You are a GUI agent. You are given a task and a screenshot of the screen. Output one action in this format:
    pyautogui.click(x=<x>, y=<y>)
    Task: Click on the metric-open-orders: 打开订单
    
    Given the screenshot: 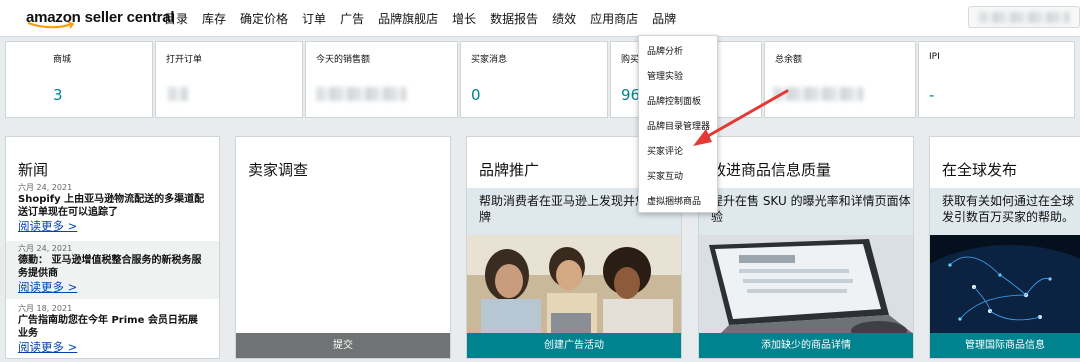 What is the action you would take?
    pyautogui.click(x=229, y=79)
    